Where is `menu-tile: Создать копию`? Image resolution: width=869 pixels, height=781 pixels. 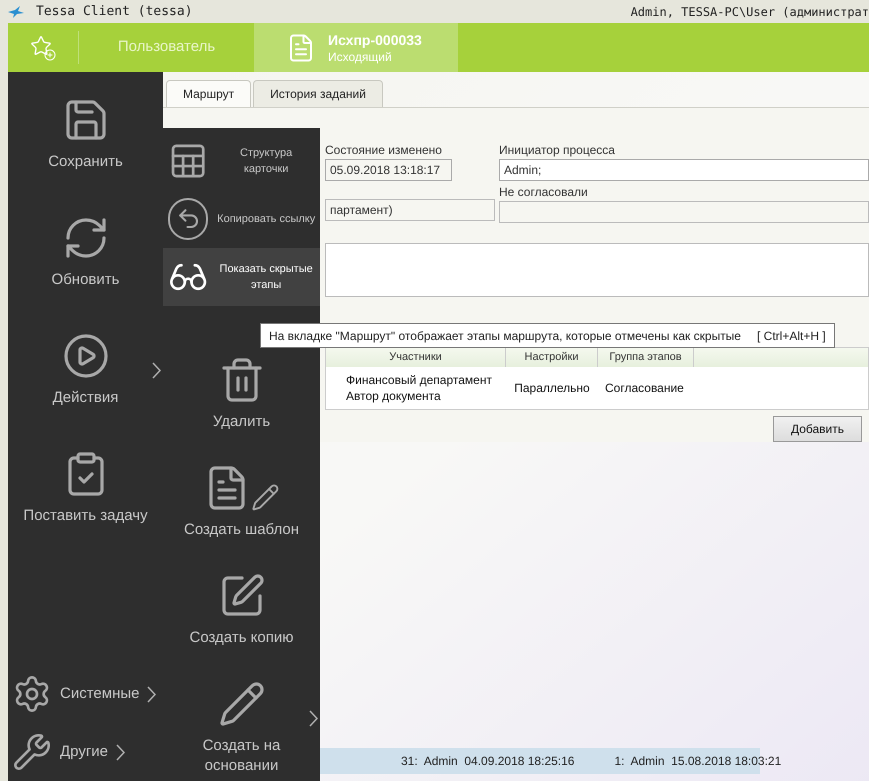 menu-tile: Создать копию is located at coordinates (242, 606).